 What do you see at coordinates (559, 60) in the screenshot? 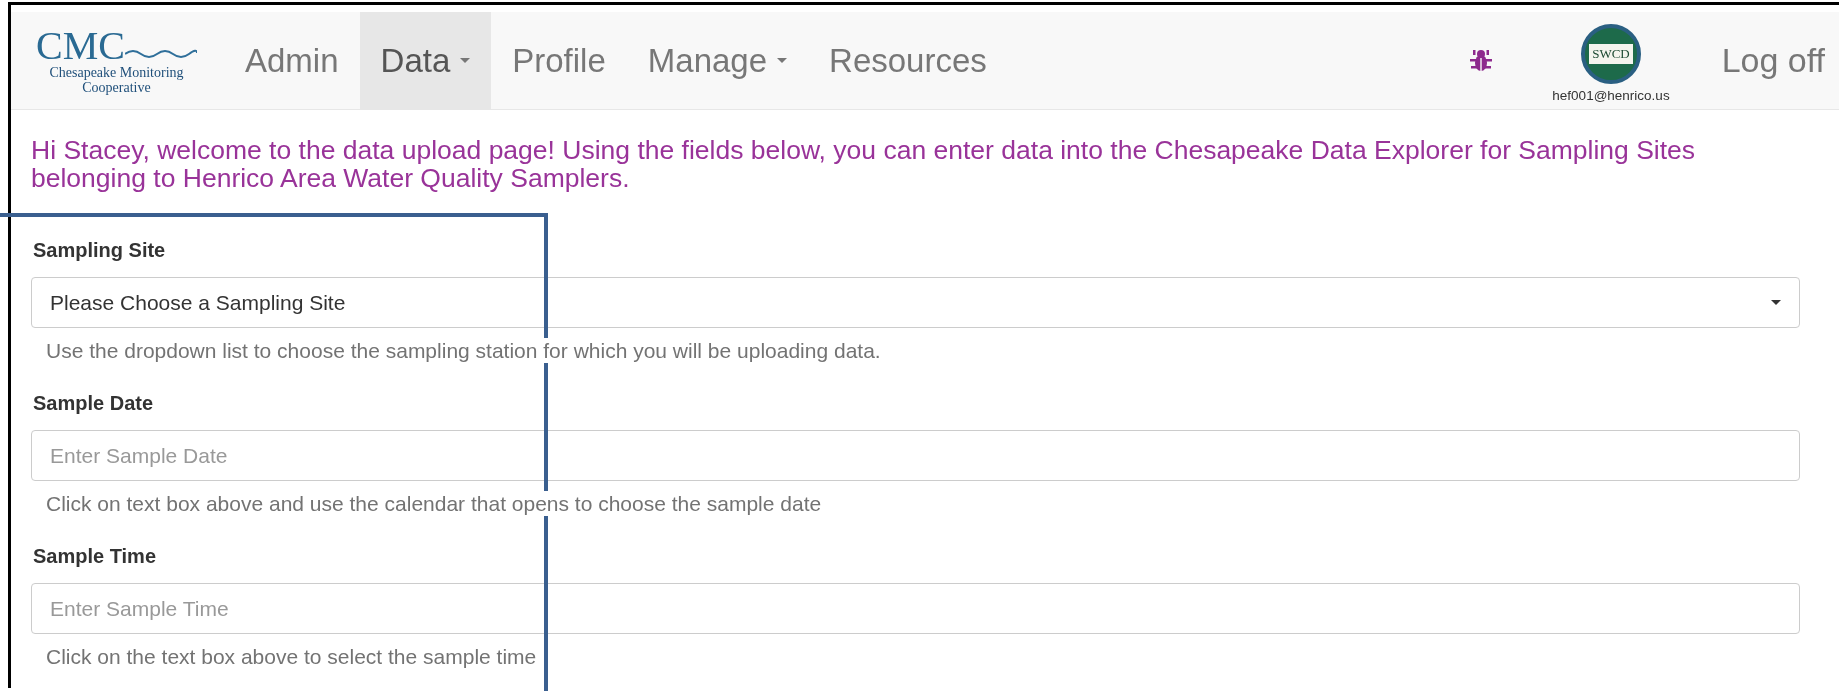
I see `nav-item: Profile` at bounding box center [559, 60].